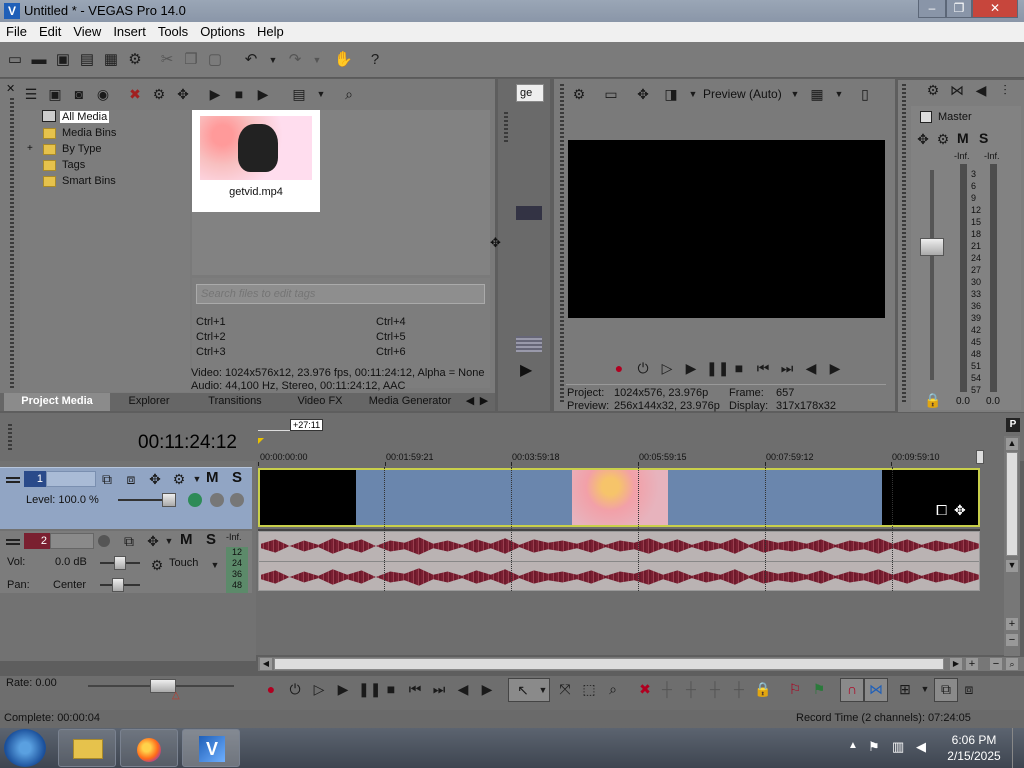 The height and width of the screenshot is (768, 1024). I want to click on master-solo-button: S, so click(983, 138).